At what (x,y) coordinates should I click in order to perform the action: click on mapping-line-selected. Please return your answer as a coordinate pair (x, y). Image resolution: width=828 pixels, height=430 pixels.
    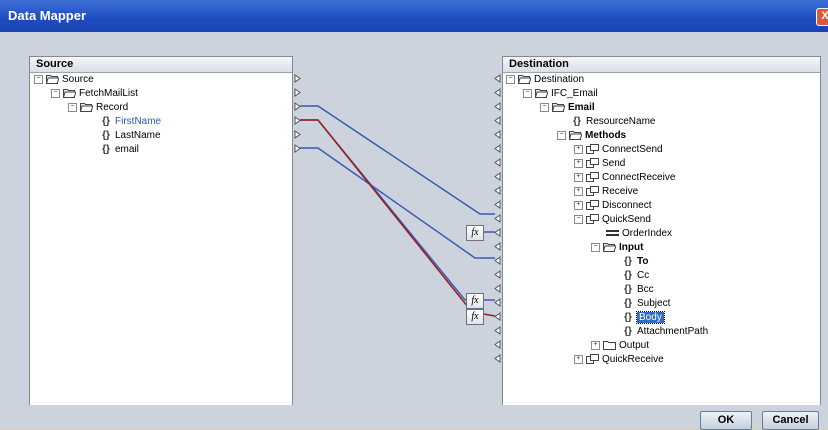
    Looking at the image, I should click on (398, 218).